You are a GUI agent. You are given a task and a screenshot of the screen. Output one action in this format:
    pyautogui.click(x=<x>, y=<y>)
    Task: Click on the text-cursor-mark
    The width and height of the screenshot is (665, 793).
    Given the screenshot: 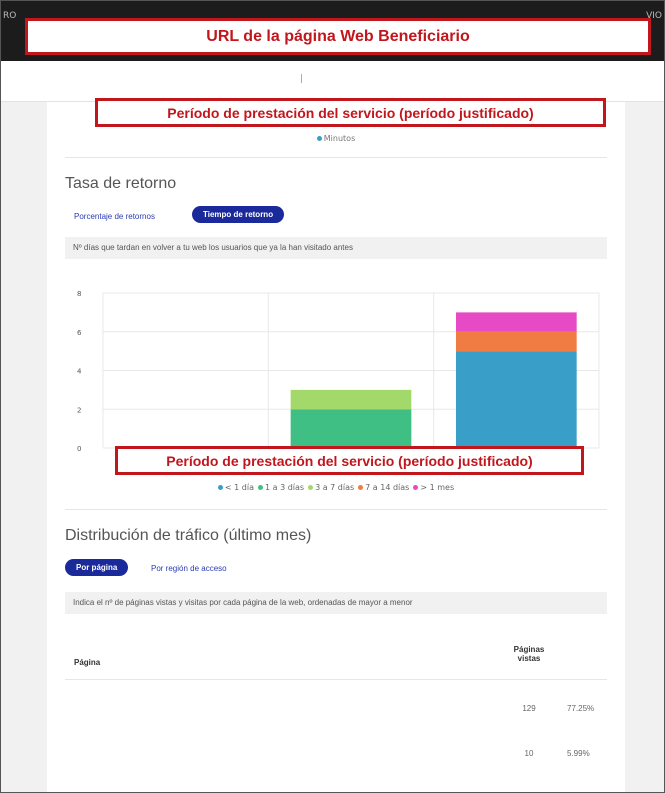 What is the action you would take?
    pyautogui.click(x=301, y=78)
    